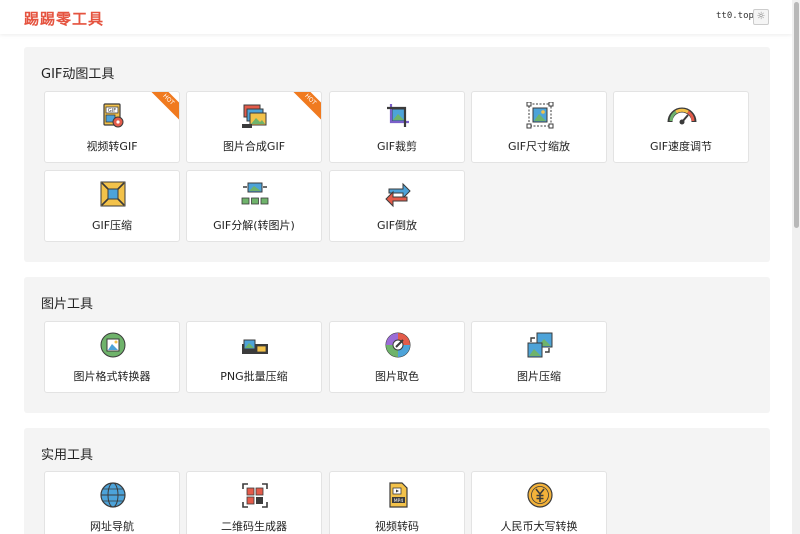  Describe the element at coordinates (681, 127) in the screenshot. I see `tool-card-gif-speed: GIF速度调节` at that location.